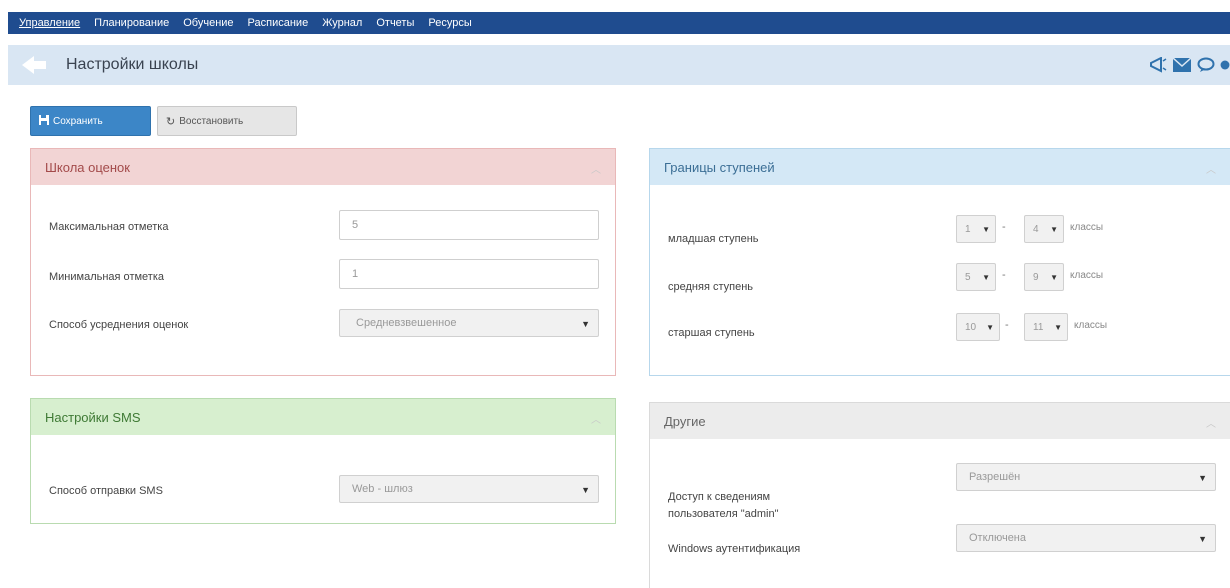 The height and width of the screenshot is (588, 1230). Describe the element at coordinates (78, 121) in the screenshot. I see `save-button-label: Сохранить` at that location.